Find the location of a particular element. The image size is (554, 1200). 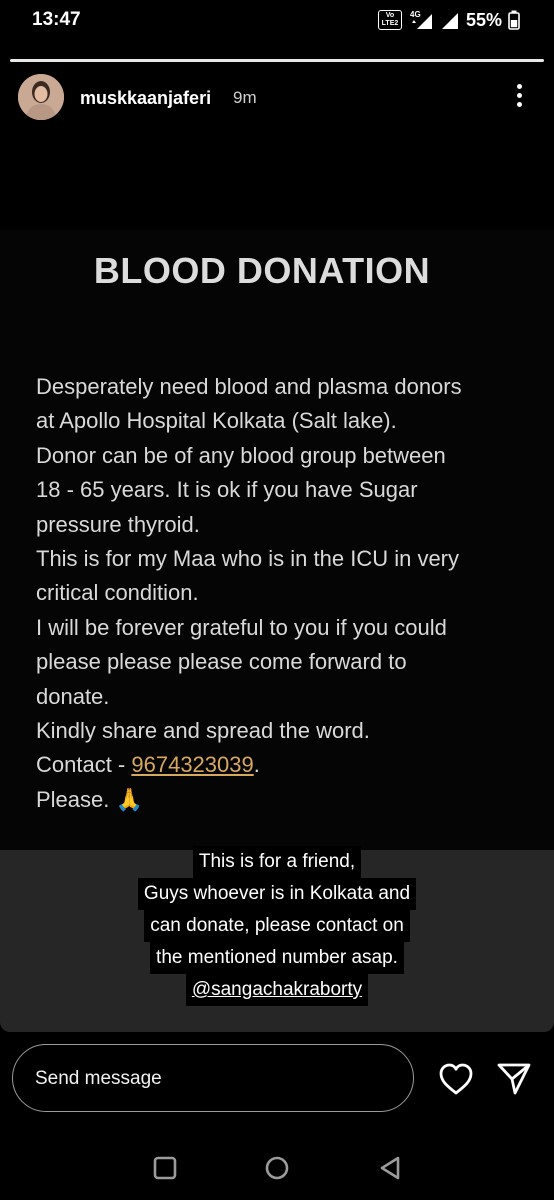

status-time: 13:47 is located at coordinates (56, 19).